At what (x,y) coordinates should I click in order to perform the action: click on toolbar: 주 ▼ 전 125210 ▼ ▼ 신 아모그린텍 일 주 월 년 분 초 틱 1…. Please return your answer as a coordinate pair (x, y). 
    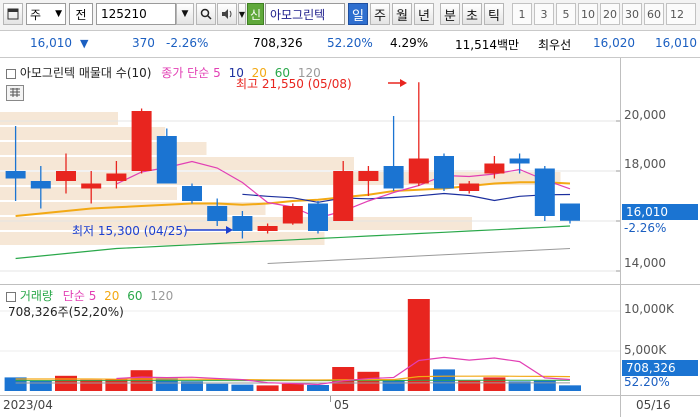
    Looking at the image, I should click on (350, 15).